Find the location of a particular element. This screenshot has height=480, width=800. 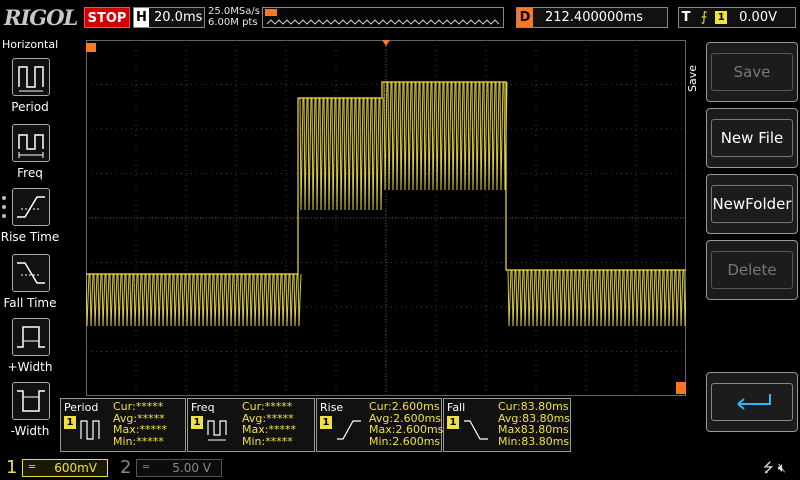

acquisition-info: 25.0MSa/s 6.00M pts is located at coordinates (234, 17).